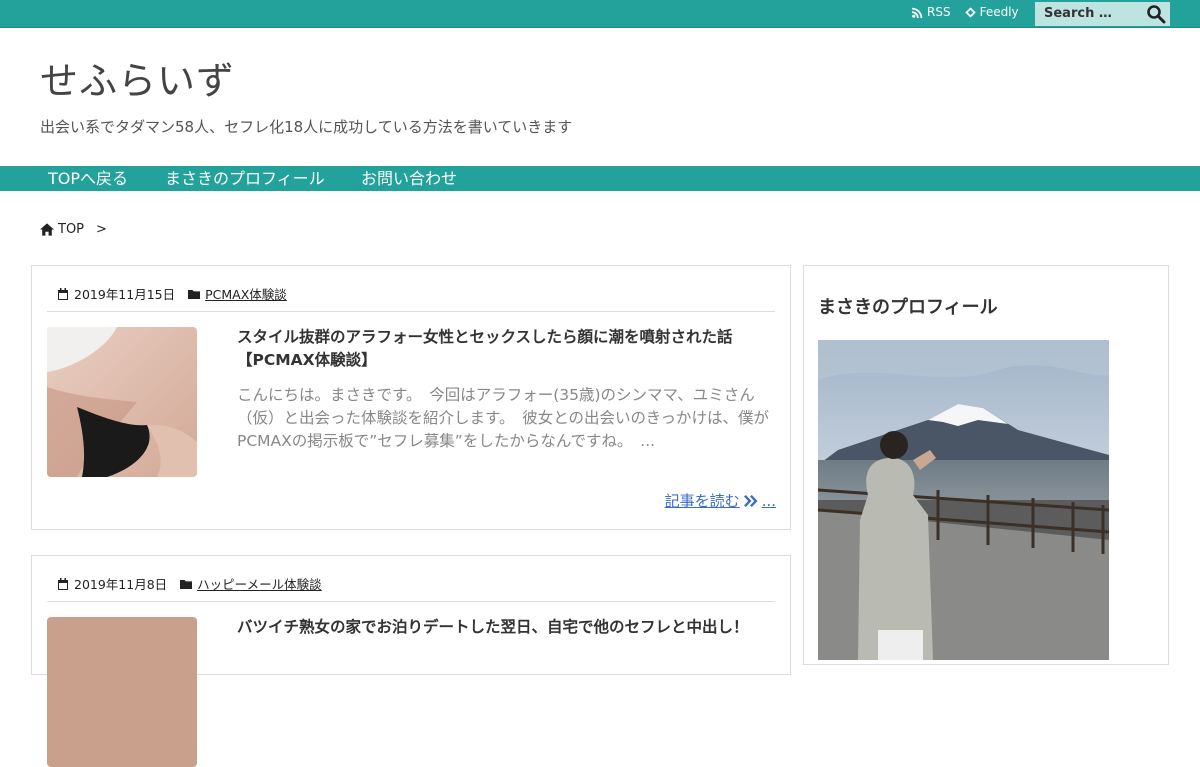 The width and height of the screenshot is (1200, 767). What do you see at coordinates (600, 14) in the screenshot?
I see `top-bar: RSS Feedly` at bounding box center [600, 14].